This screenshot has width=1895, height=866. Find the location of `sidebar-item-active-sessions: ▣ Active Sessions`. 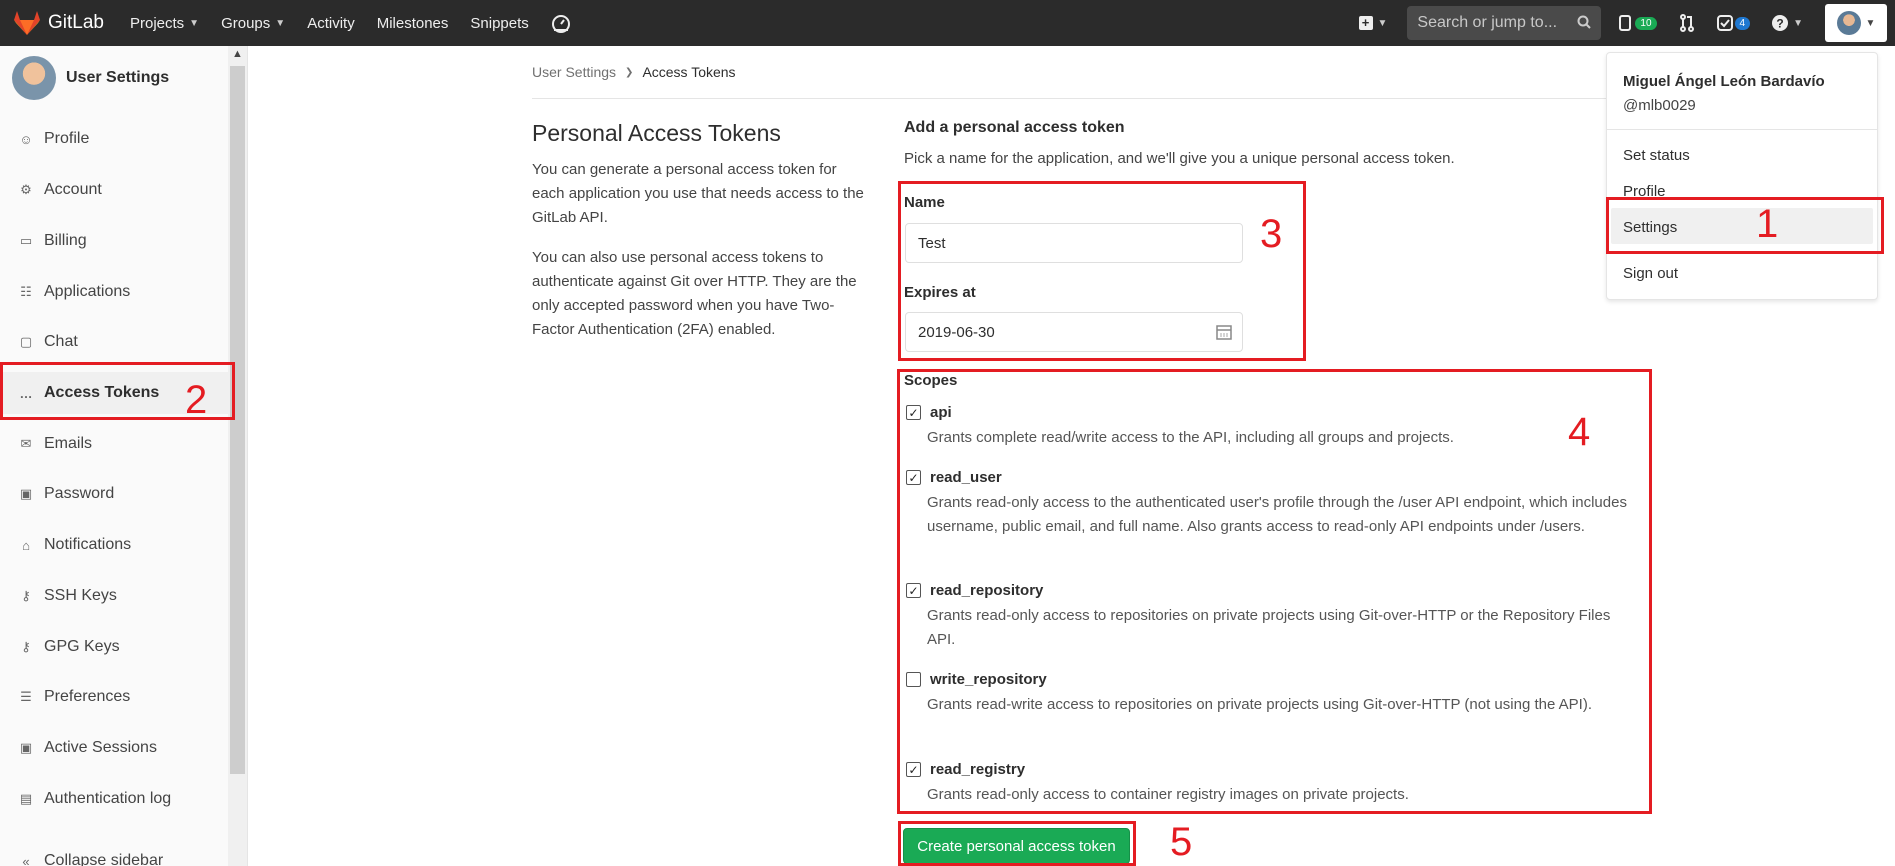

sidebar-item-active-sessions: ▣ Active Sessions is located at coordinates (114, 748).